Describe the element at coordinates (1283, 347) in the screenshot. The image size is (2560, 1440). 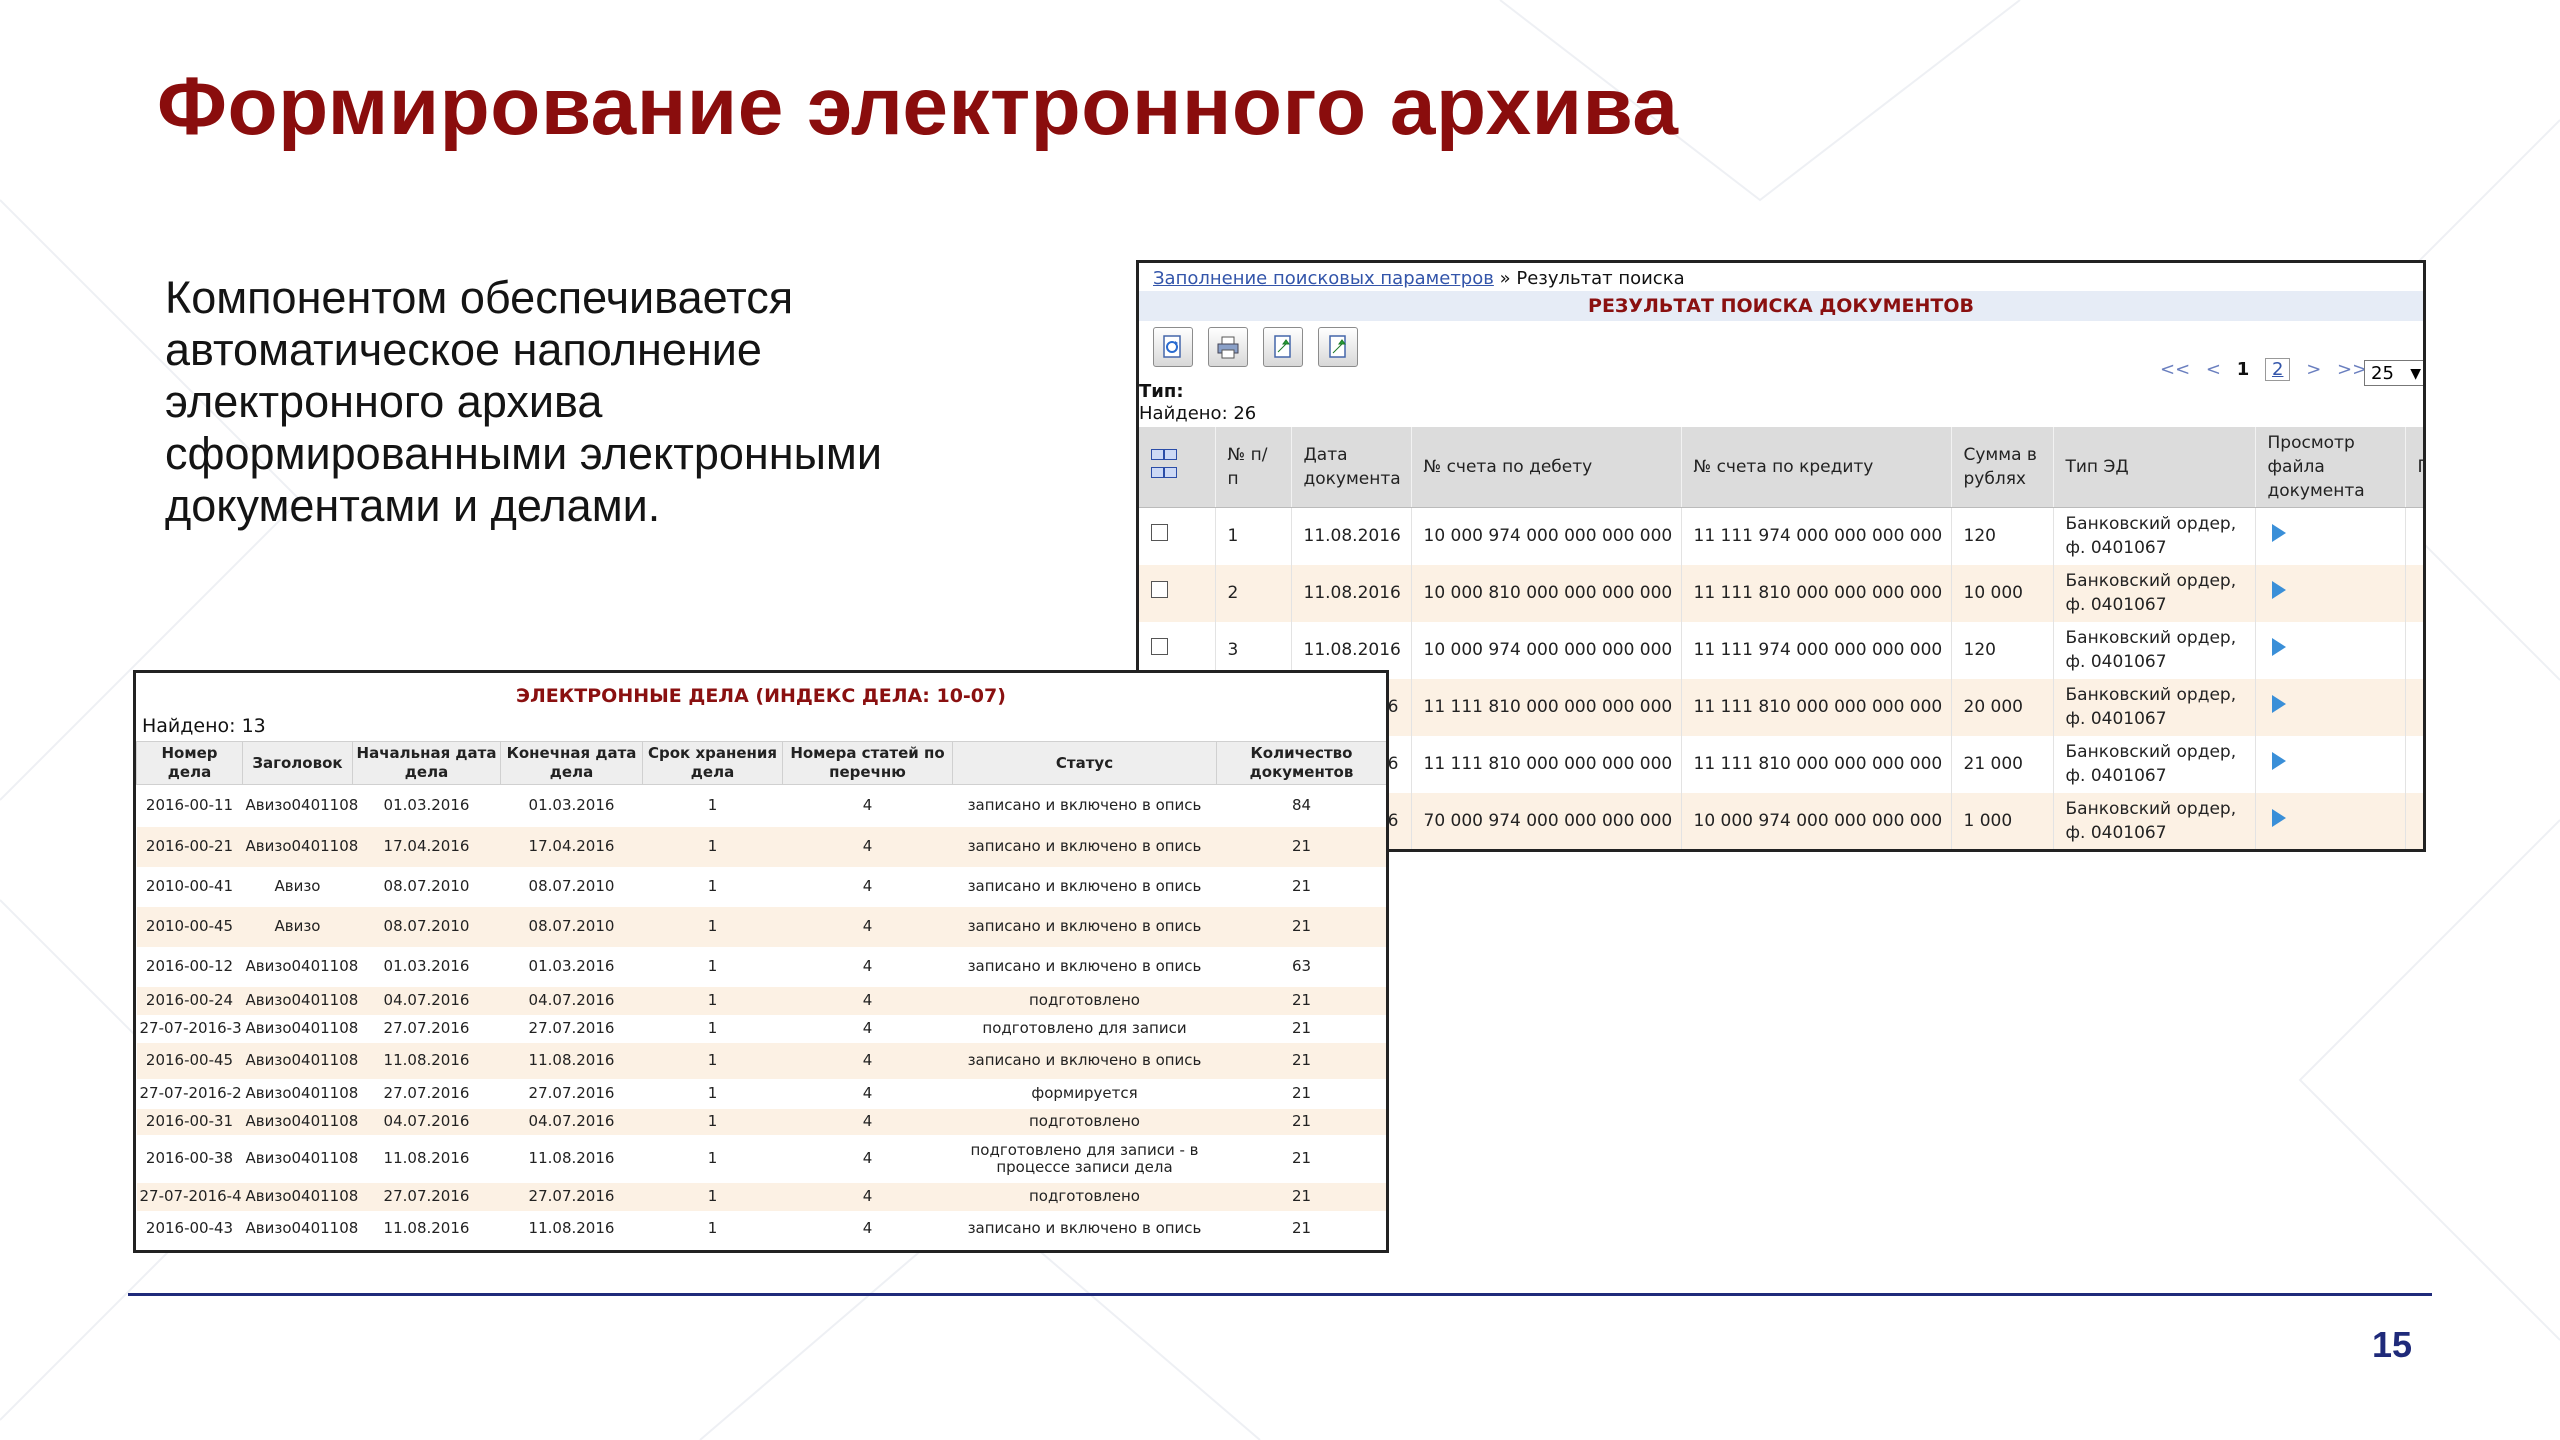
I see `export-button` at that location.